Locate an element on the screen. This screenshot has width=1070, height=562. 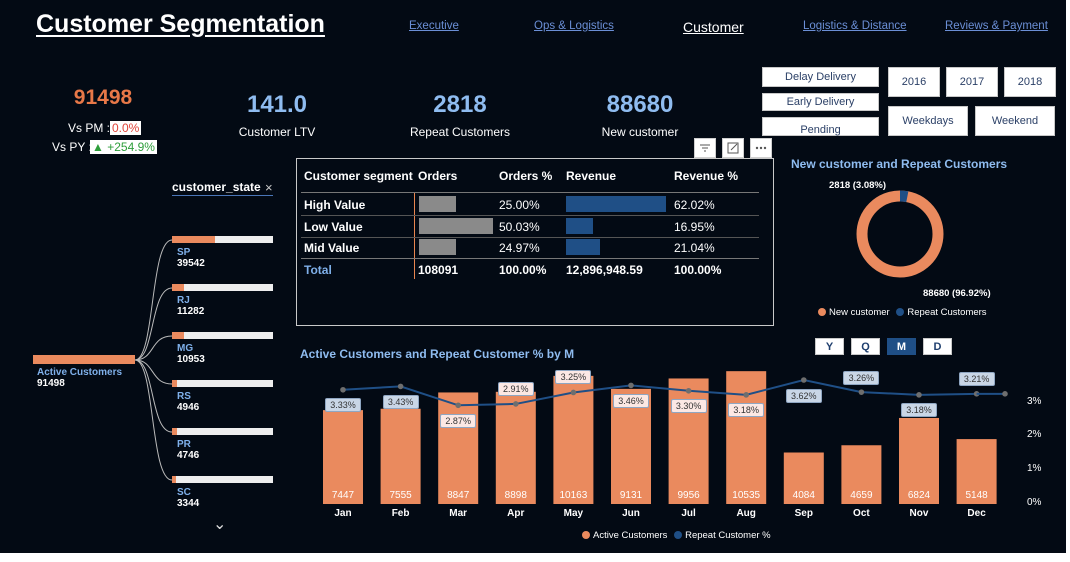
chart-legend: Active Customers Repeat Customer % is located at coordinates (676, 535).